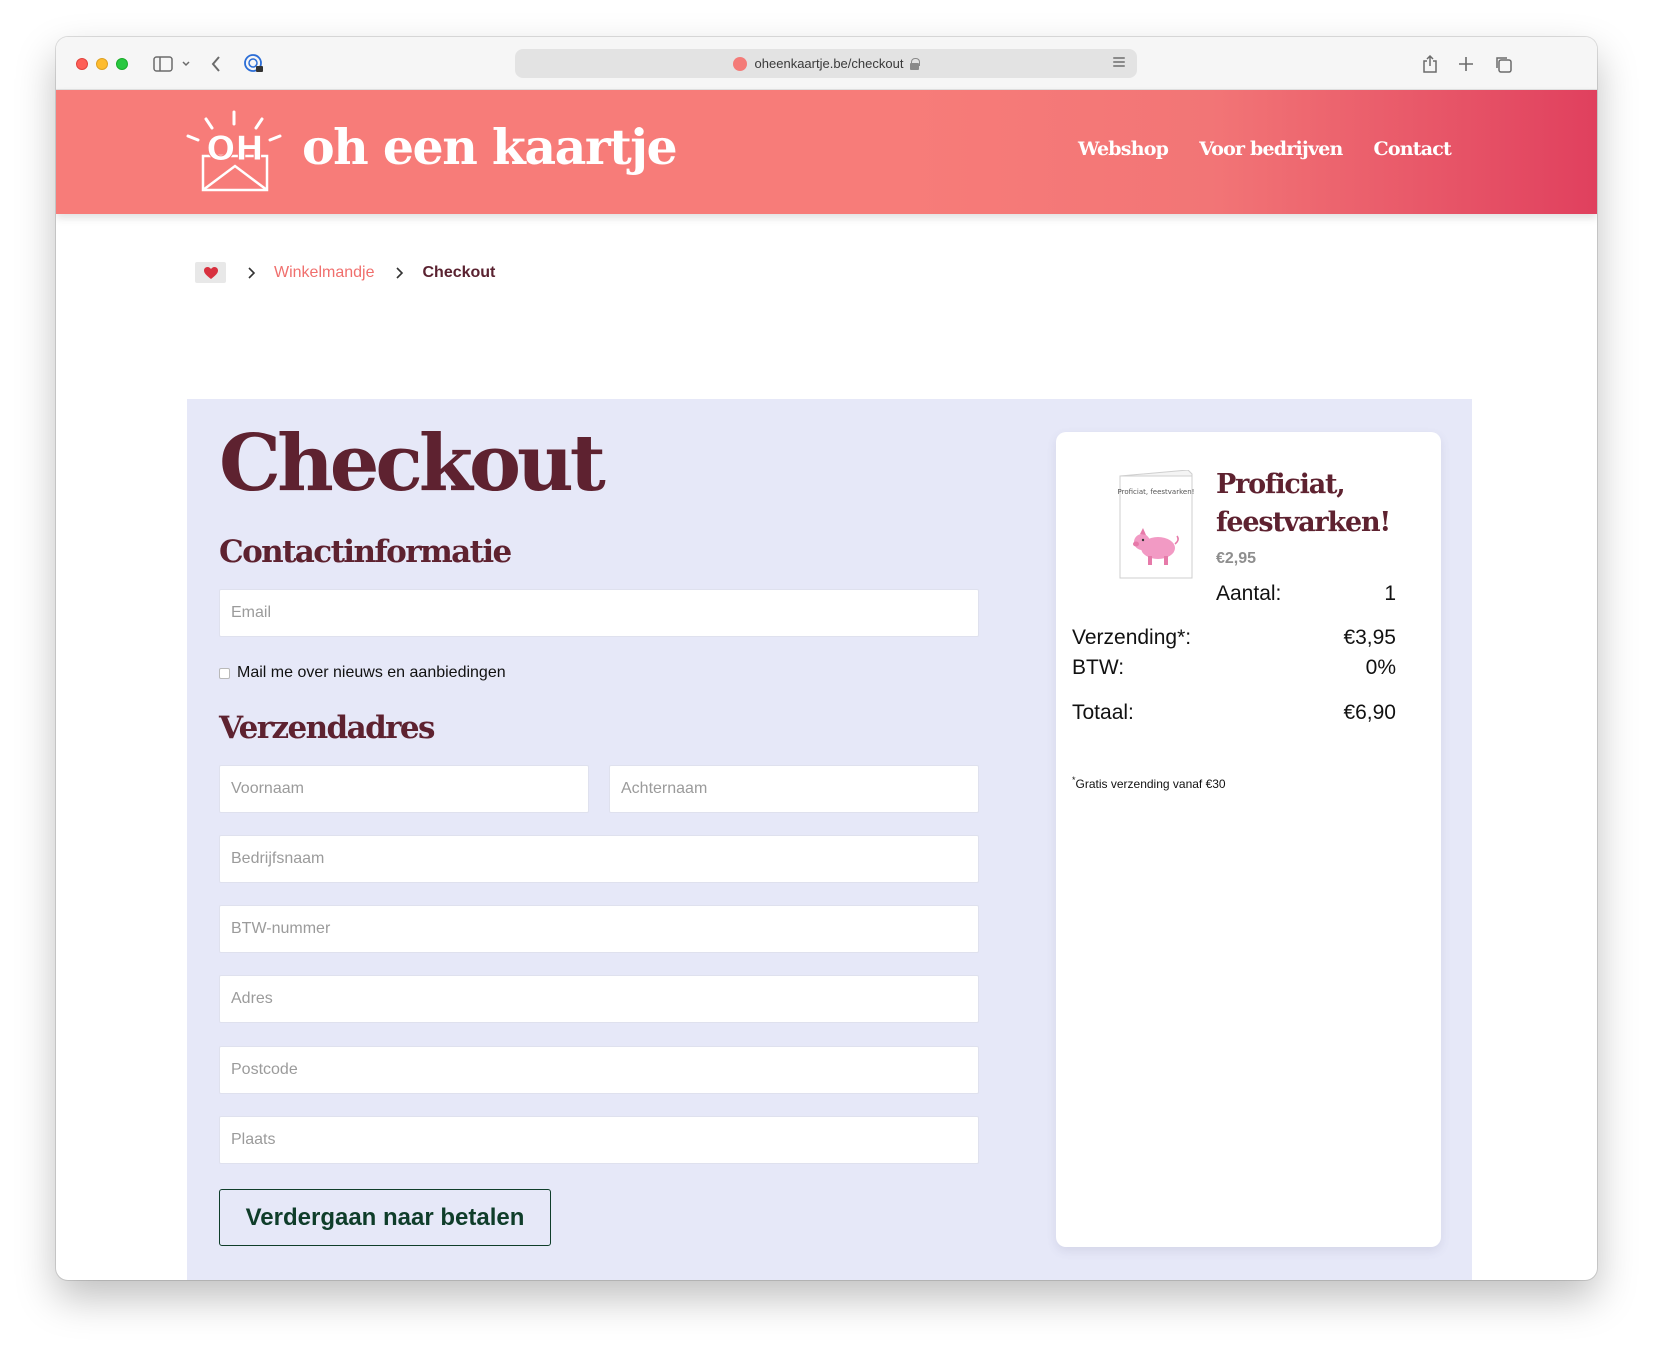 This screenshot has width=1653, height=1354. I want to click on shipping-section-title: Verzendadres, so click(327, 728).